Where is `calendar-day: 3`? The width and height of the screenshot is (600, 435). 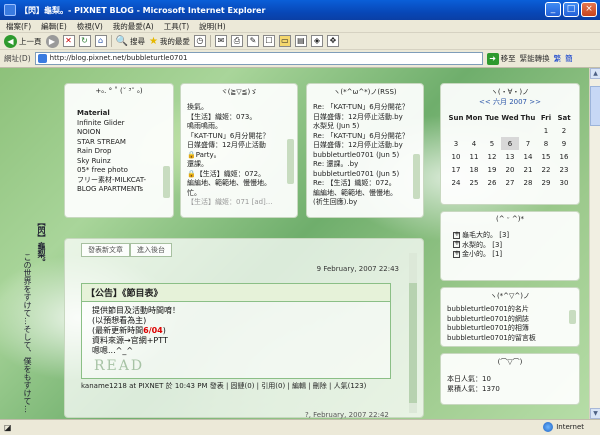 calendar-day: 3 is located at coordinates (456, 143).